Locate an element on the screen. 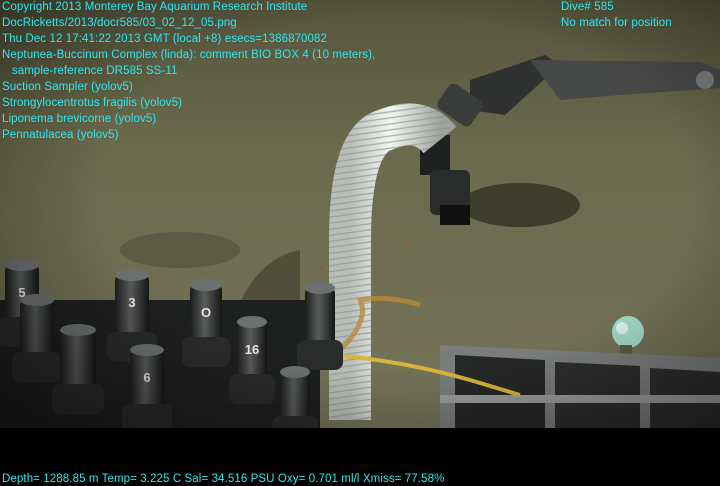  overlay-label-liponema: Liponema brevicorne (yolov5) is located at coordinates (79, 119).